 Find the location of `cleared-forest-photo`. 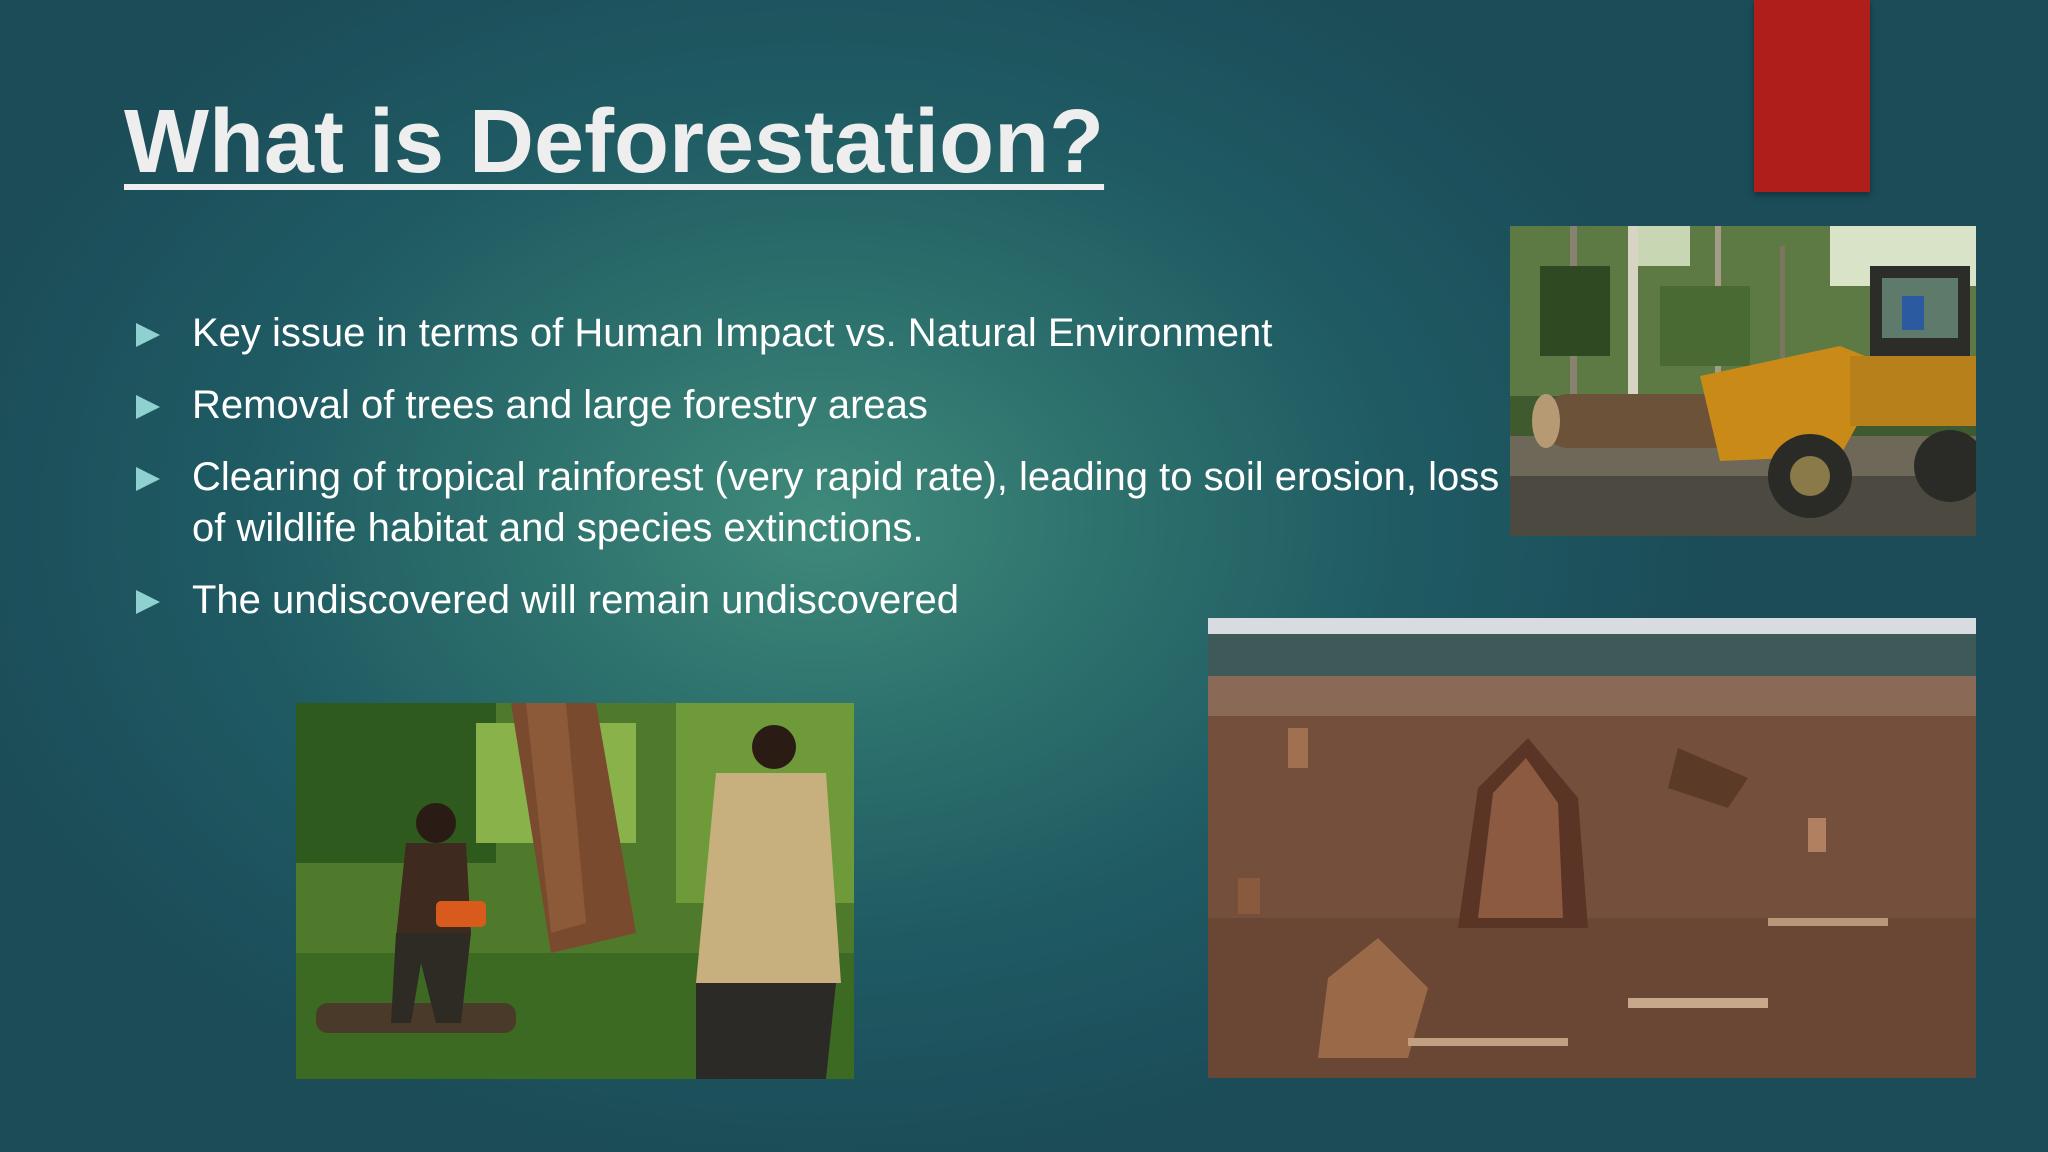

cleared-forest-photo is located at coordinates (1592, 848).